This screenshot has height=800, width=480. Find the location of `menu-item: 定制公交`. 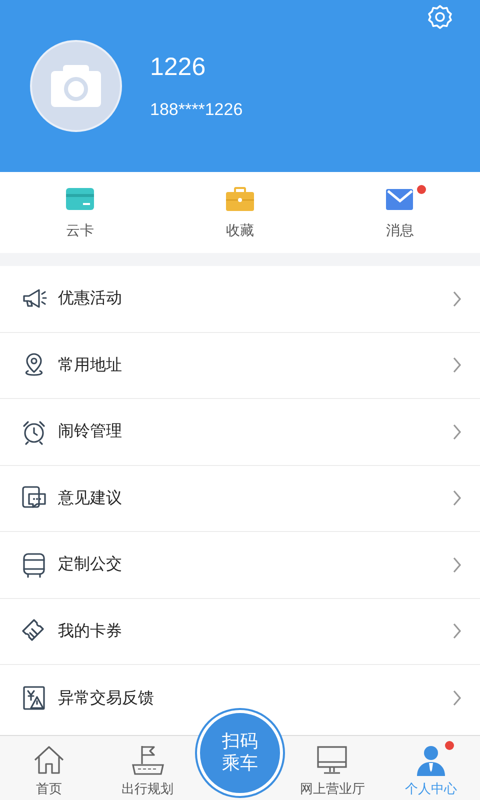

menu-item: 定制公交 is located at coordinates (255, 565).